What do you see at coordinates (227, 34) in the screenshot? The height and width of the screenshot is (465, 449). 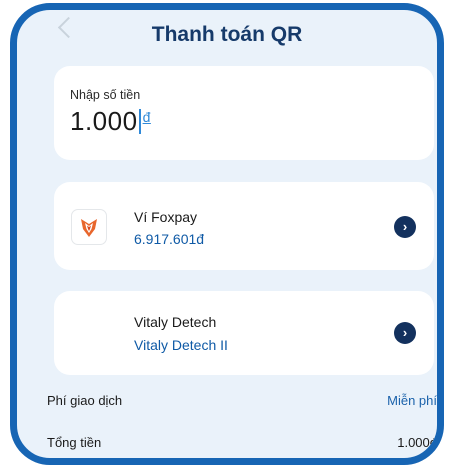 I see `page-title: Thanh toán QR` at bounding box center [227, 34].